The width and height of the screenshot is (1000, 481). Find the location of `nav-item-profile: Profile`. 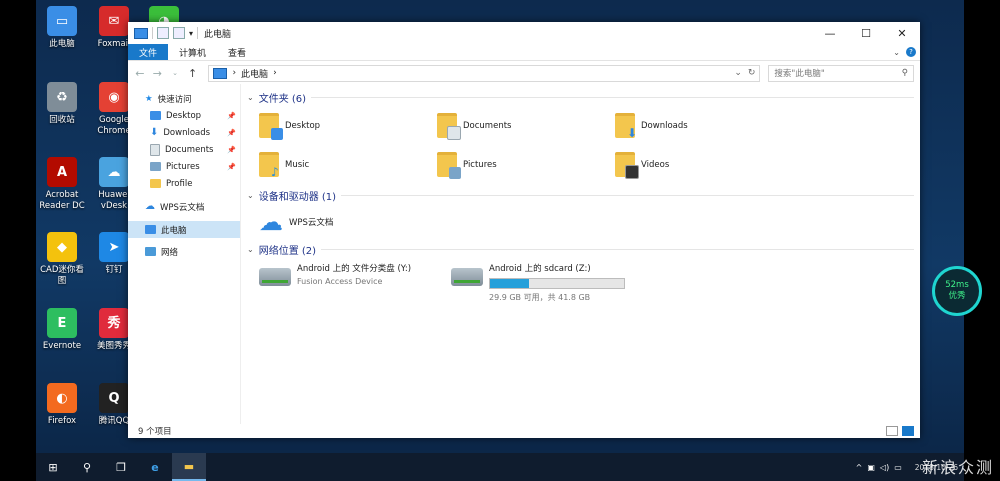

nav-item-profile: Profile is located at coordinates (184, 183).